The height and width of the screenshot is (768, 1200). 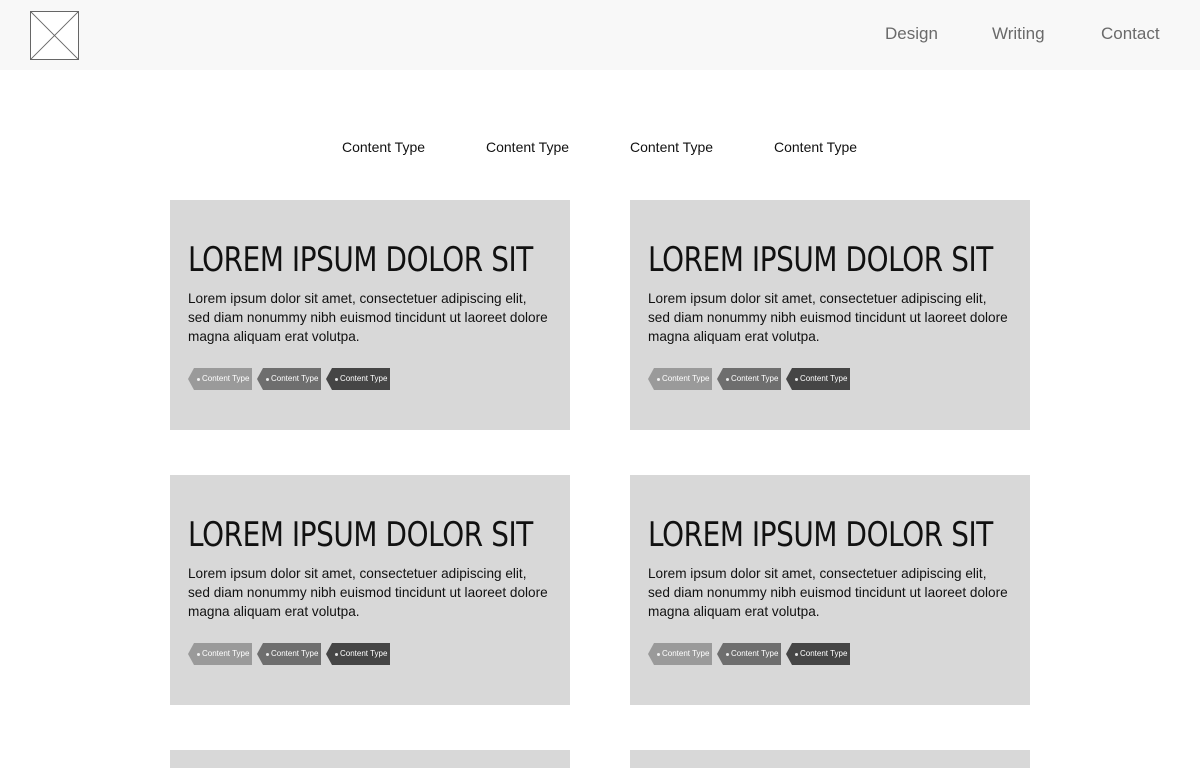 What do you see at coordinates (815, 147) in the screenshot?
I see `filter-content-type-4: Content Type` at bounding box center [815, 147].